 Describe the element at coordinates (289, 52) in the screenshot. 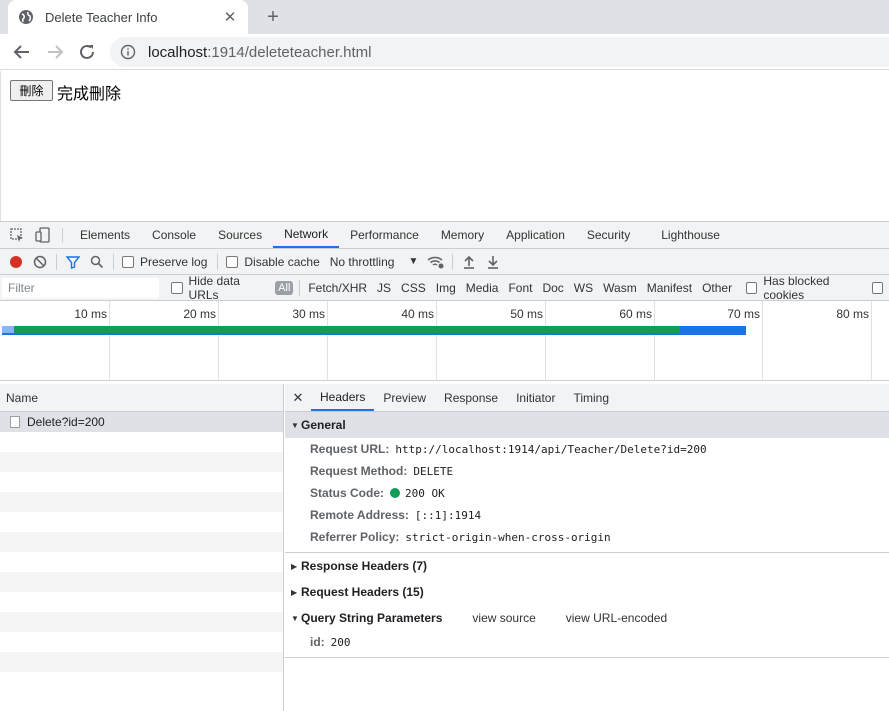

I see `url-path: :1914/deleteteacher.html` at that location.